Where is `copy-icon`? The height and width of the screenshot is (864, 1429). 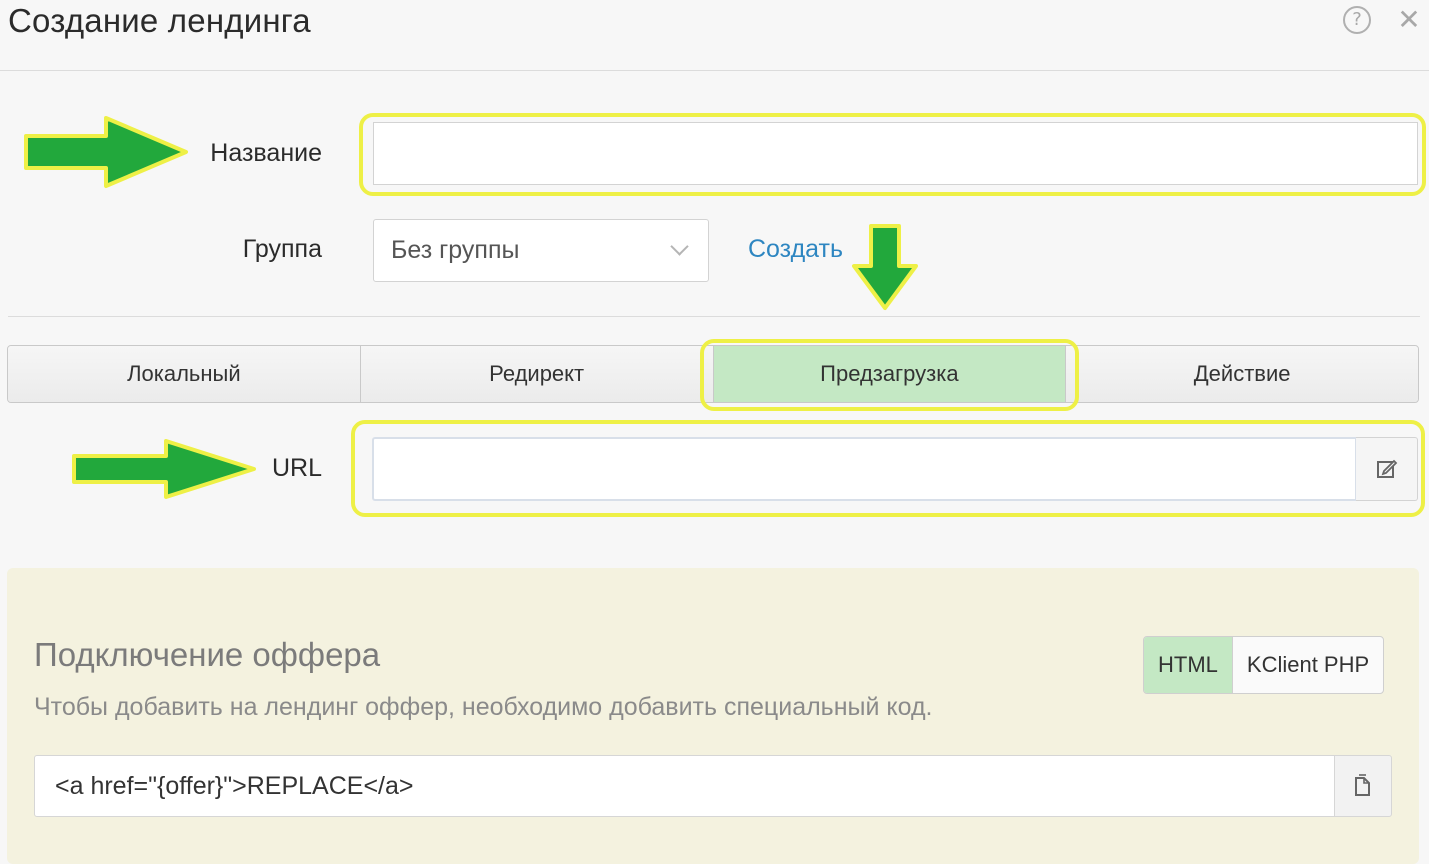
copy-icon is located at coordinates (1362, 785).